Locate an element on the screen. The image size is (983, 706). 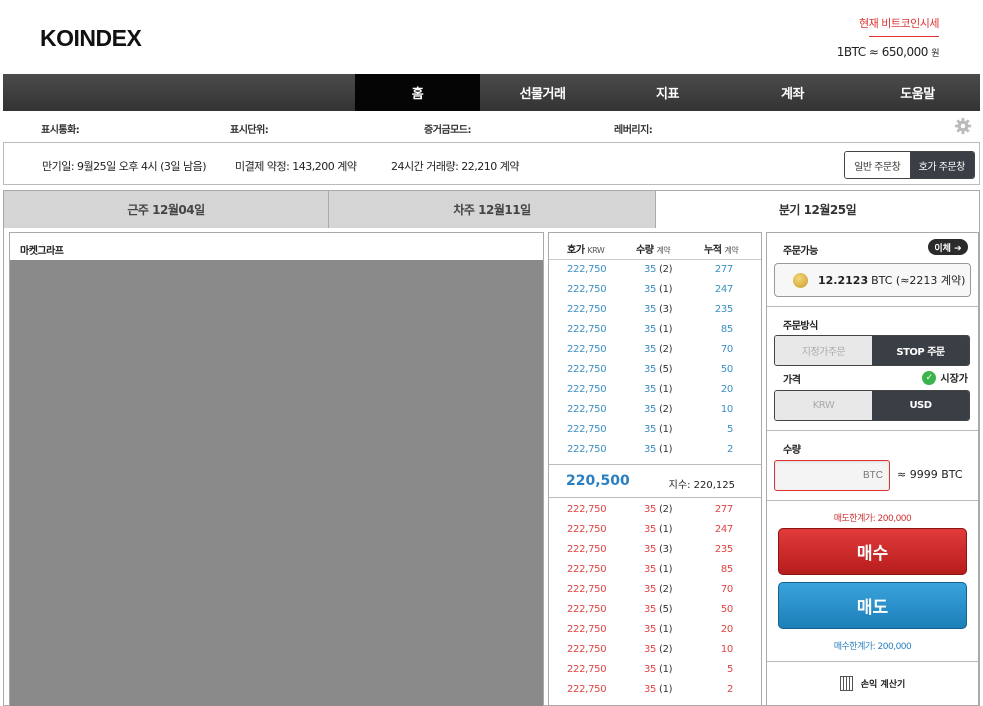
tab-quarterly: 분기 12월25일 is located at coordinates (817, 209).